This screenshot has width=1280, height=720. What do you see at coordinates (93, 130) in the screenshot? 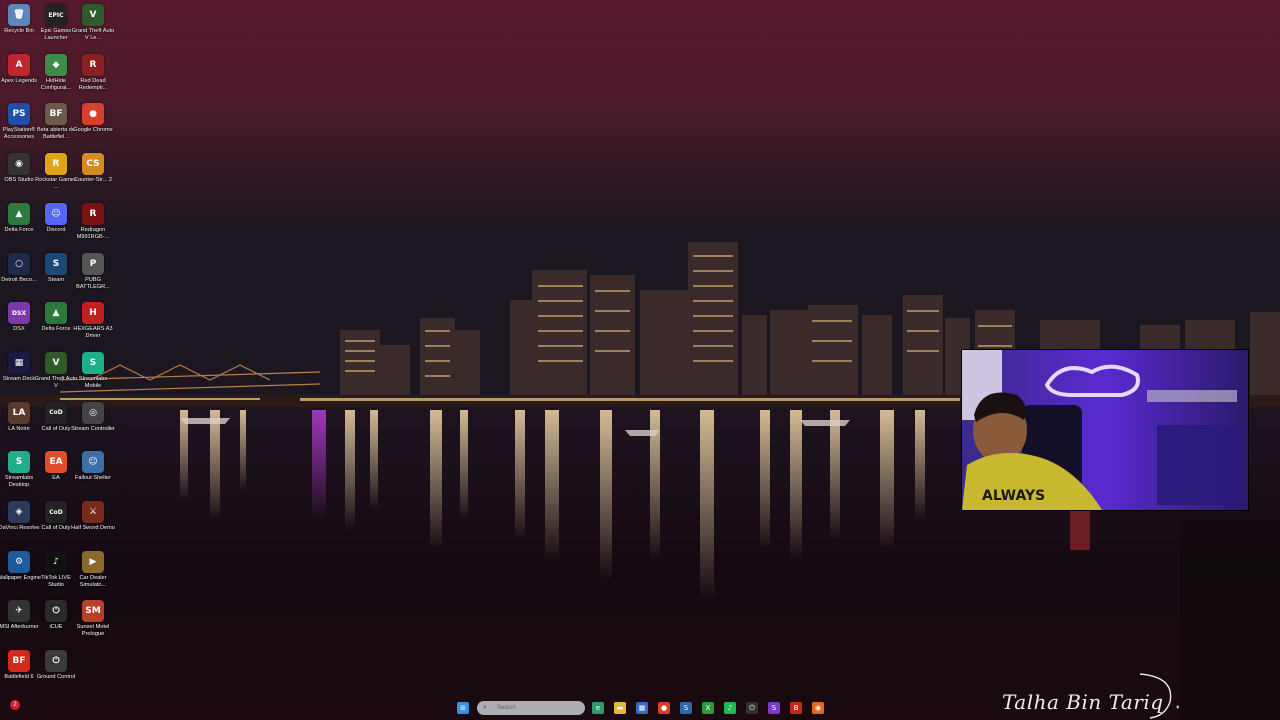
I see `desktop-shortcut-label: Google Chrome` at bounding box center [93, 130].